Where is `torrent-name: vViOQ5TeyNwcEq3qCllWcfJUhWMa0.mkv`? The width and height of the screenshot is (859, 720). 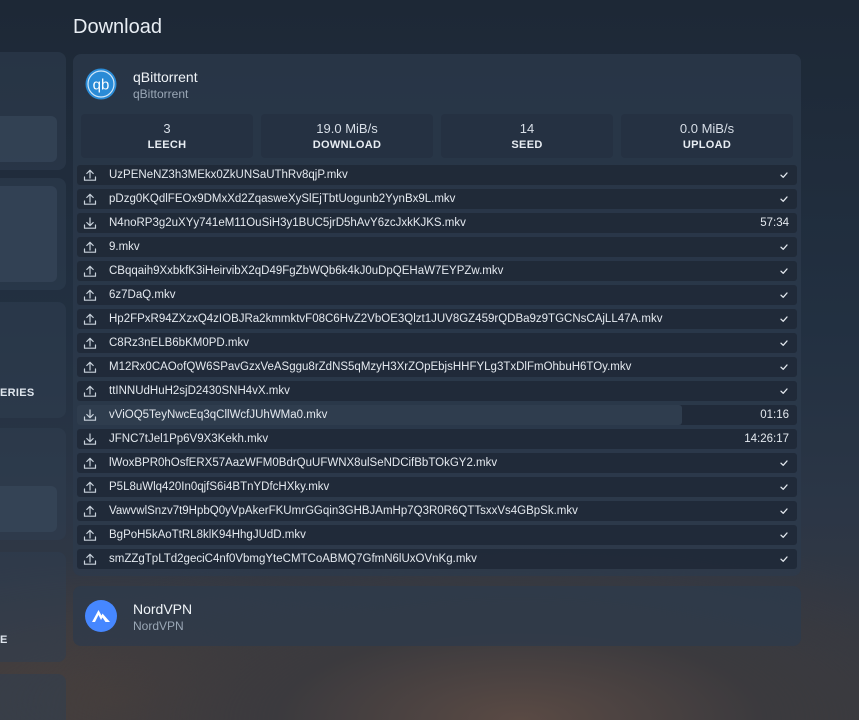 torrent-name: vViOQ5TeyNwcEq3qCllWcfJUhWMa0.mkv is located at coordinates (218, 415).